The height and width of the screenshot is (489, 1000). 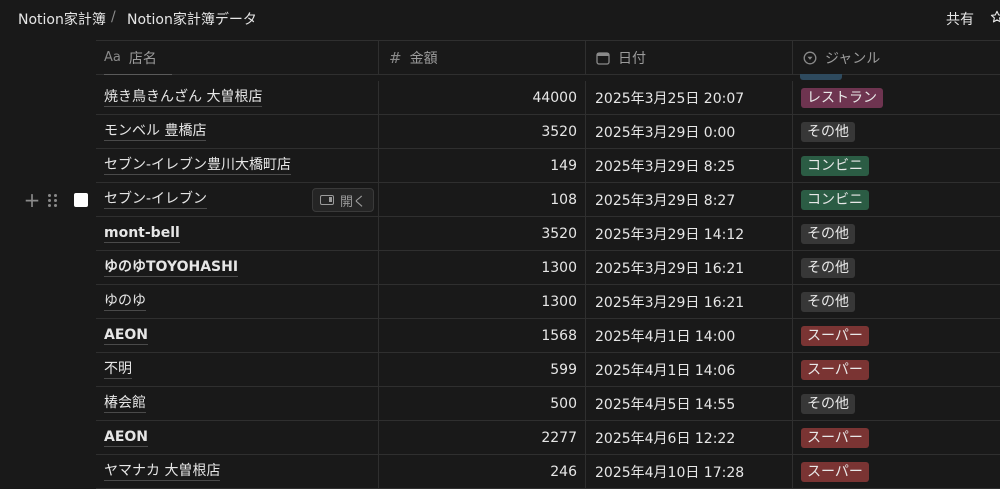 What do you see at coordinates (482, 336) in the screenshot?
I see `cell-amount: 1568` at bounding box center [482, 336].